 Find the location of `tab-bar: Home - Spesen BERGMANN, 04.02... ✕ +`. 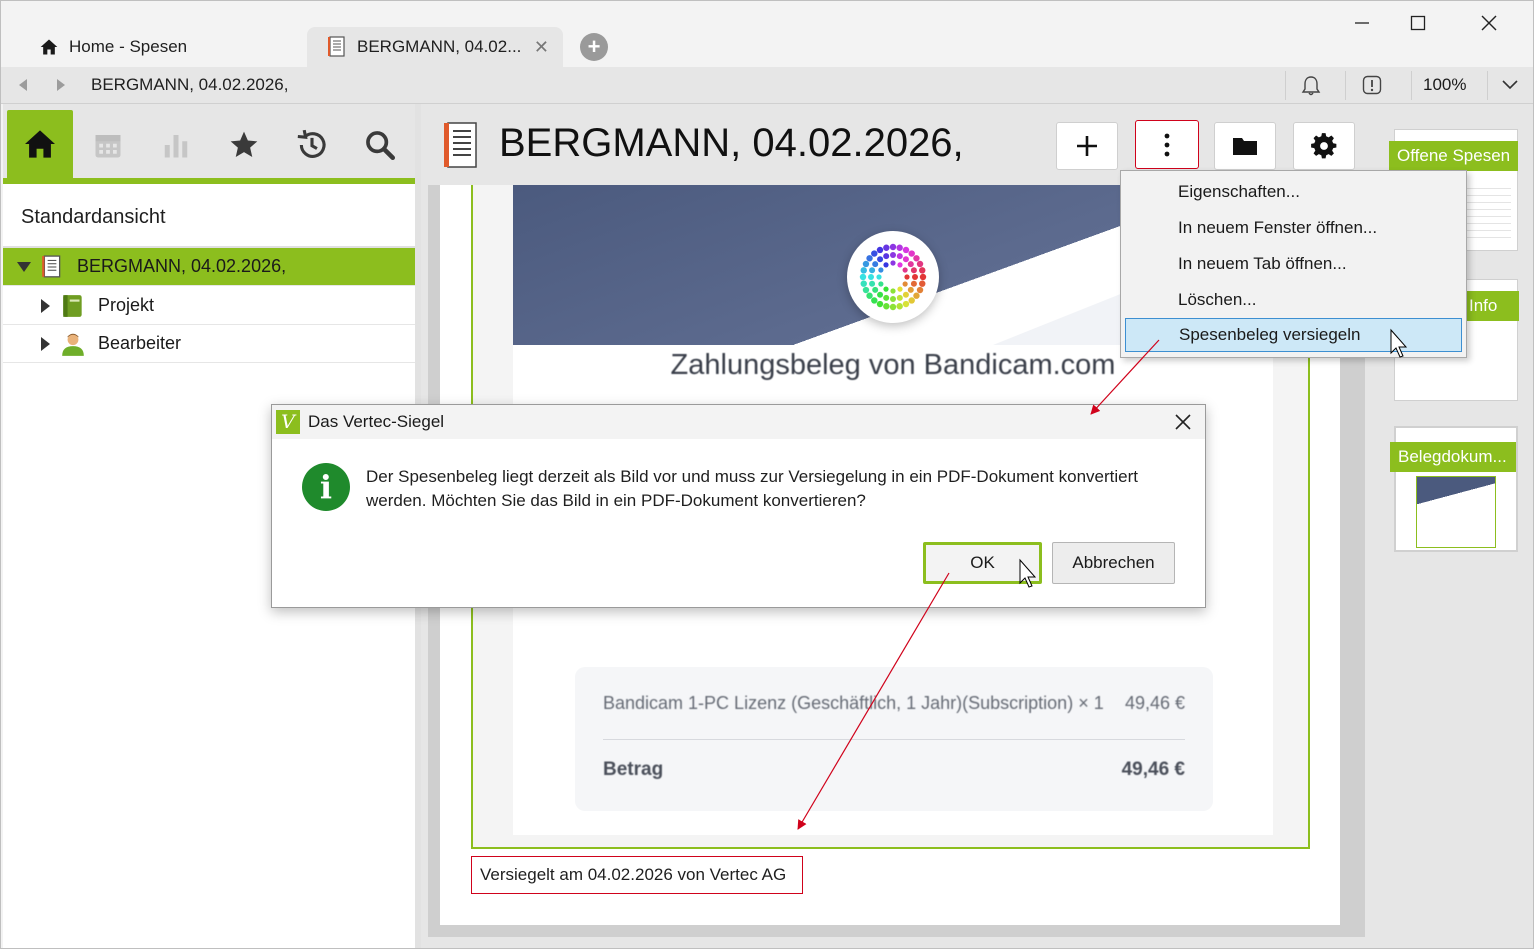

tab-bar: Home - Spesen BERGMANN, 04.02... ✕ + is located at coordinates (767, 34).